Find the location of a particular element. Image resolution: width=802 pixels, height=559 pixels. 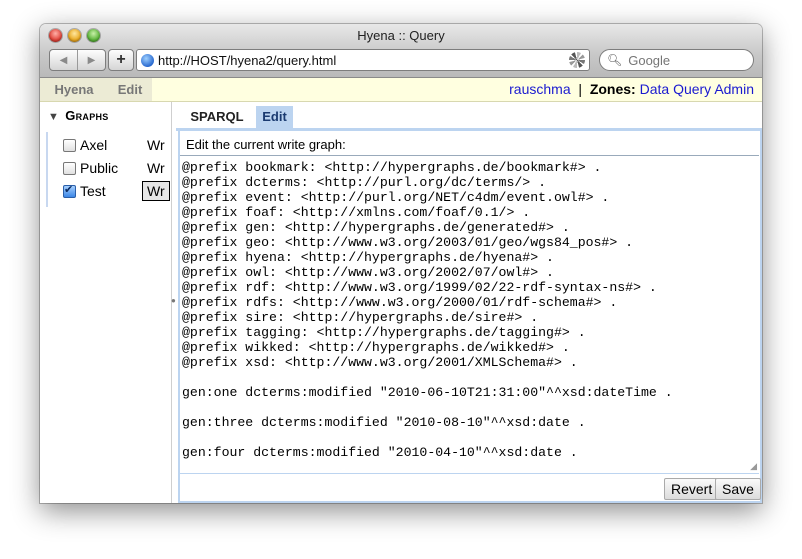

back-button: ◀ is located at coordinates (63, 60).